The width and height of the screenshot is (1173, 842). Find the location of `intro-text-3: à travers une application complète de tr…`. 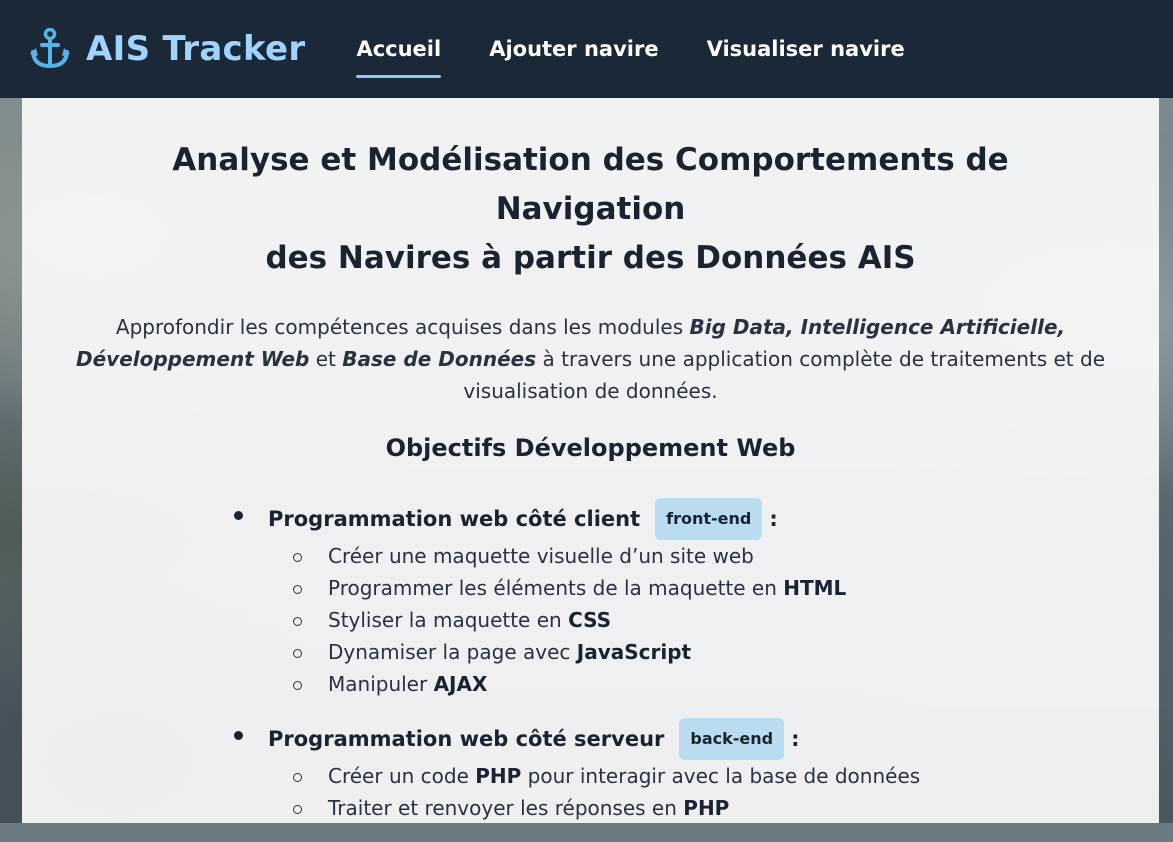

intro-text-3: à travers une application complète de tr… is located at coordinates (784, 375).